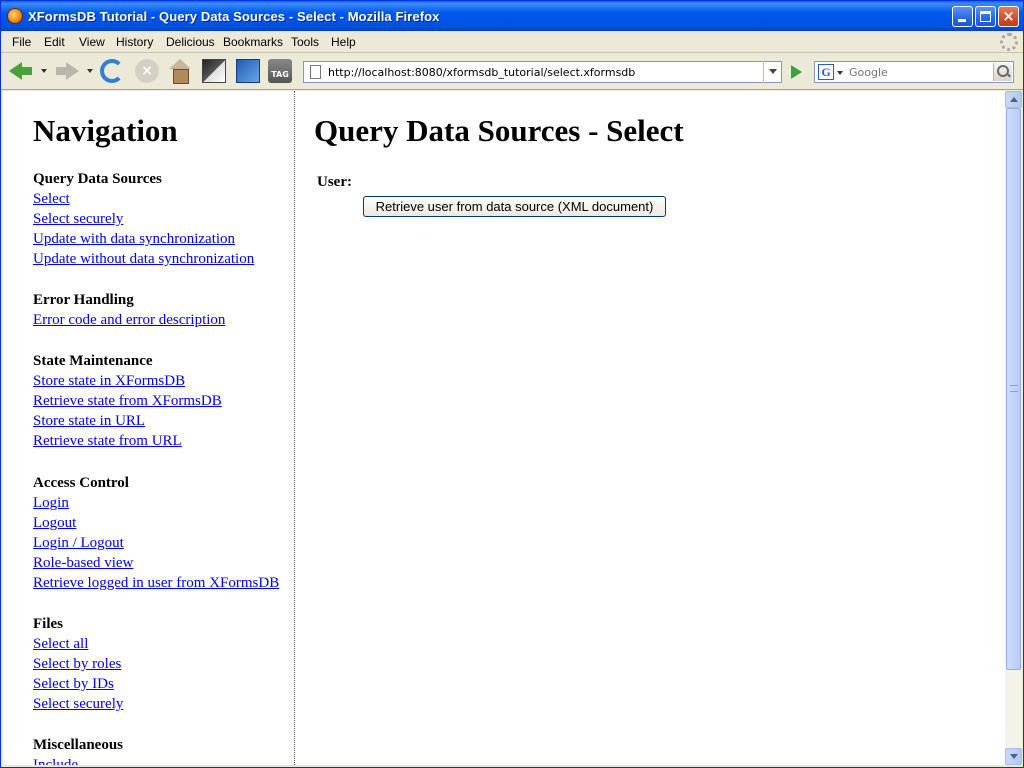 The height and width of the screenshot is (768, 1024). Describe the element at coordinates (78, 219) in the screenshot. I see `nav-link-select-securely: Select securely` at that location.